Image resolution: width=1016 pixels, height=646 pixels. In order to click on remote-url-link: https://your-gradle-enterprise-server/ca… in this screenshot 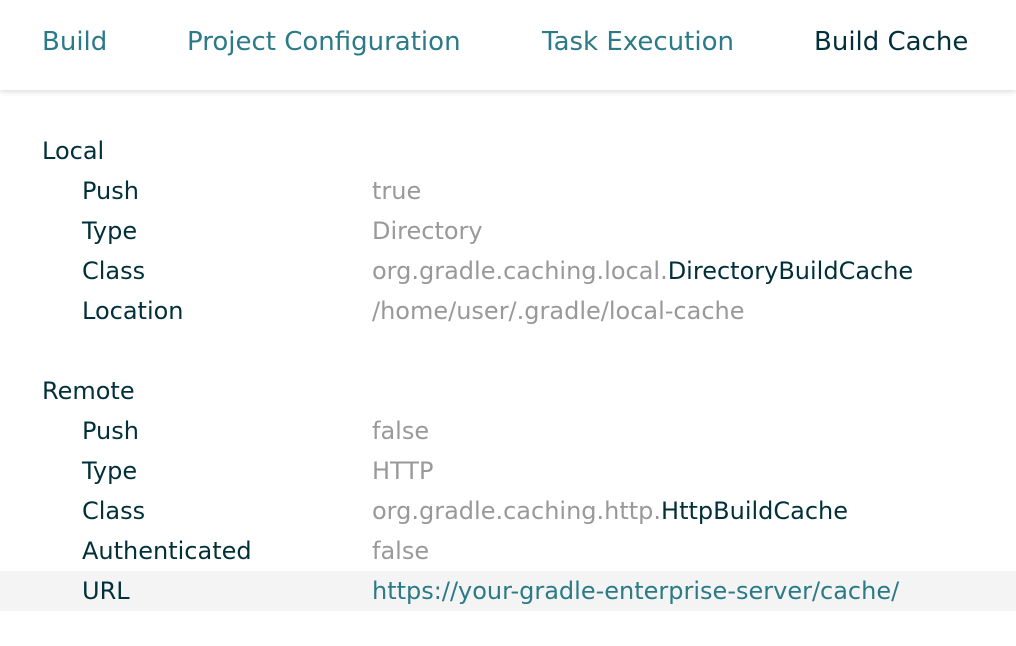, I will do `click(635, 591)`.